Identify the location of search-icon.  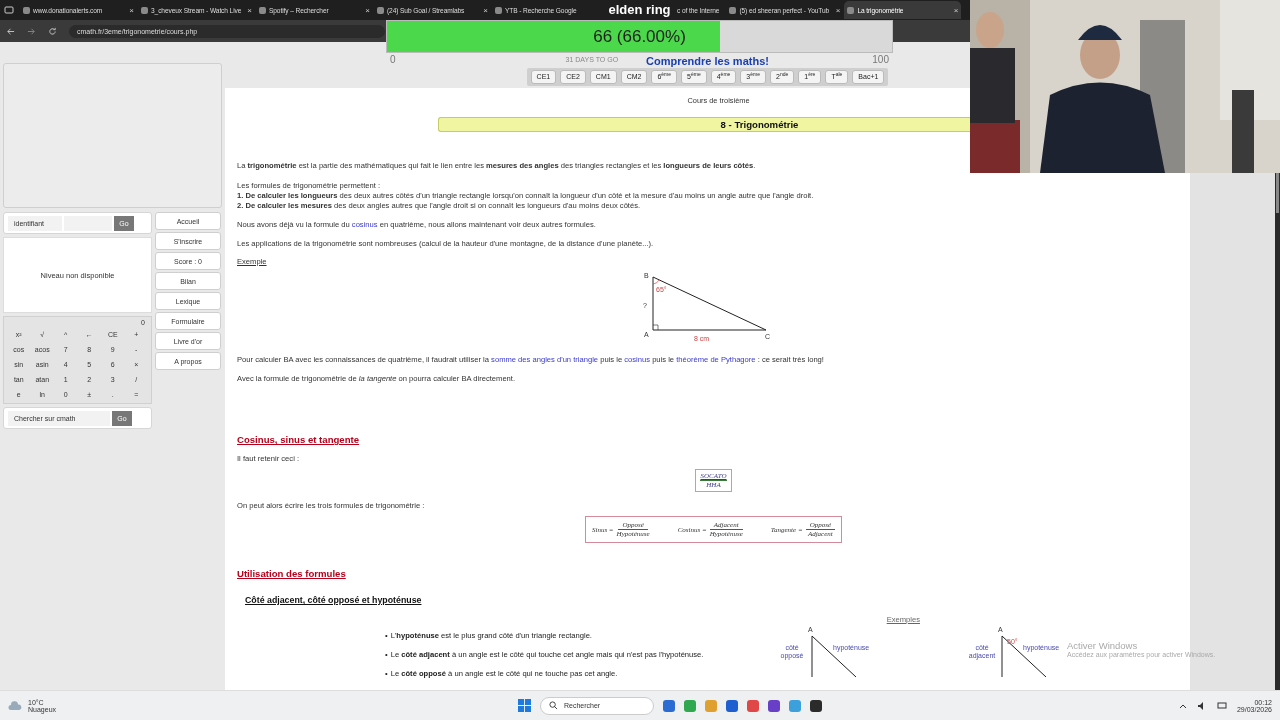
(553, 705).